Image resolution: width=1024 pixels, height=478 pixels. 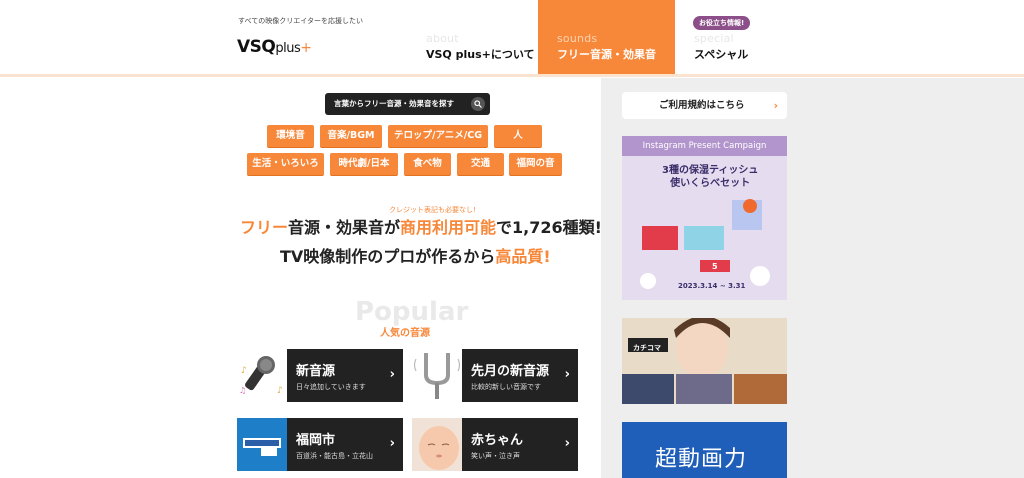 I want to click on tissue-boxes-illustration: 5, so click(x=705, y=244).